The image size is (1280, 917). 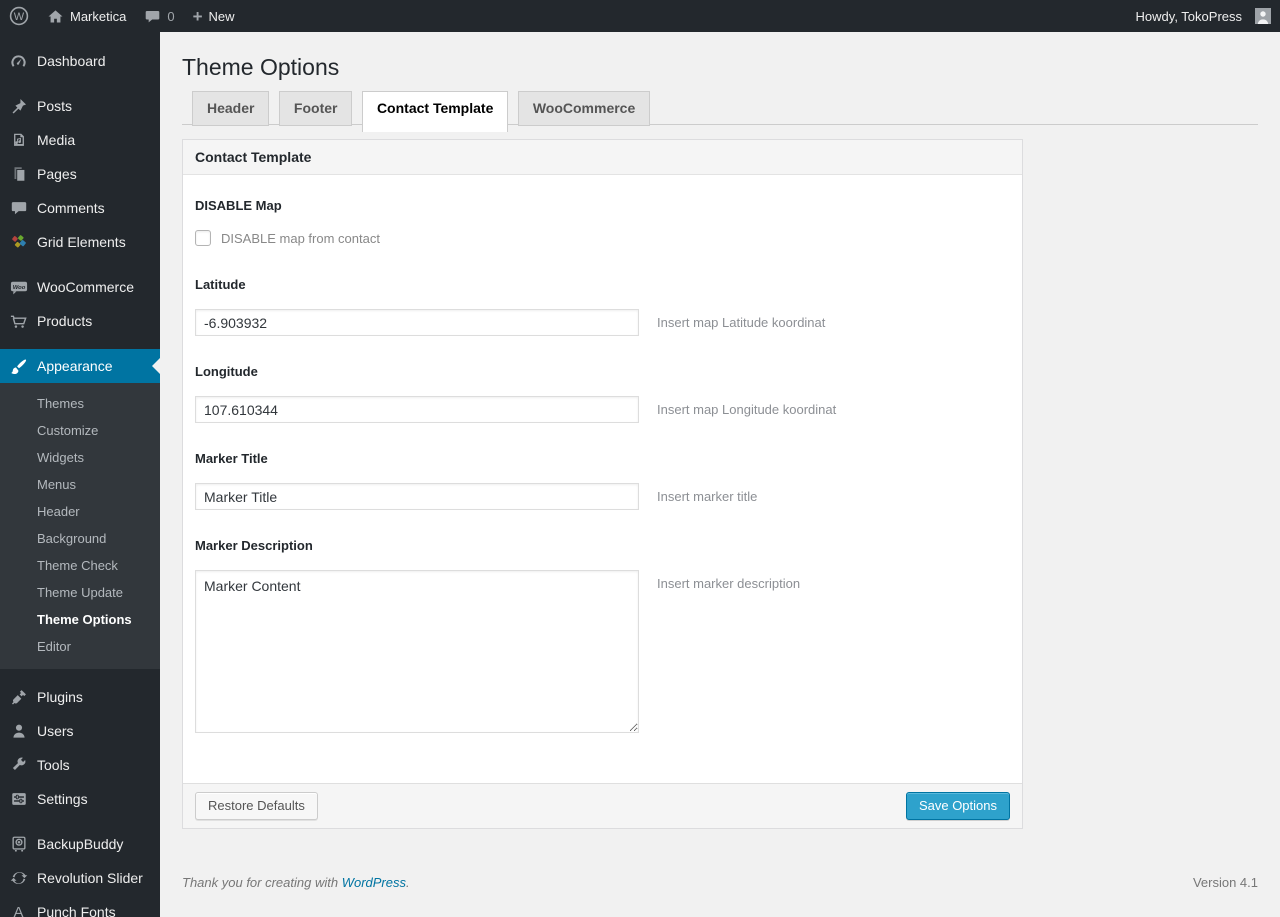 What do you see at coordinates (86, 16) in the screenshot?
I see `site-name-link: Marketica` at bounding box center [86, 16].